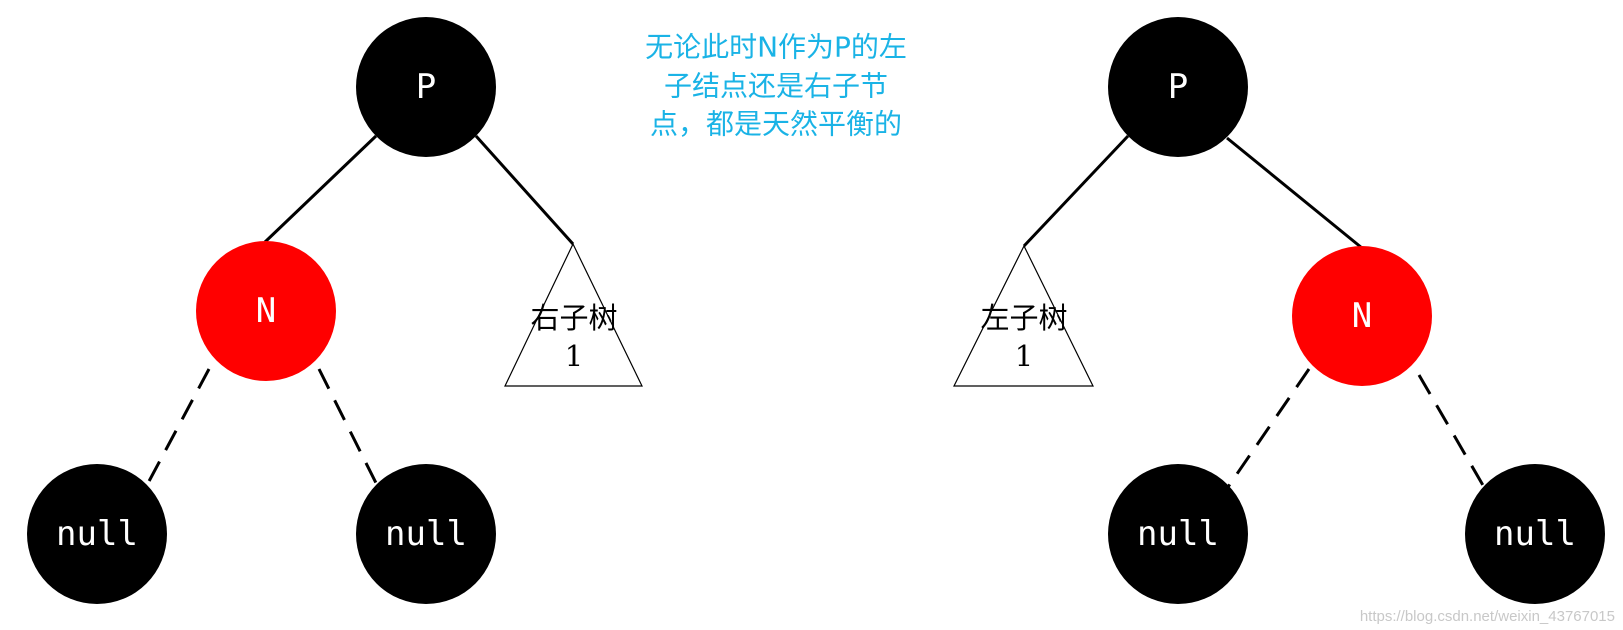  Describe the element at coordinates (776, 124) in the screenshot. I see `note-line-3: 点，都是天然平衡的` at that location.